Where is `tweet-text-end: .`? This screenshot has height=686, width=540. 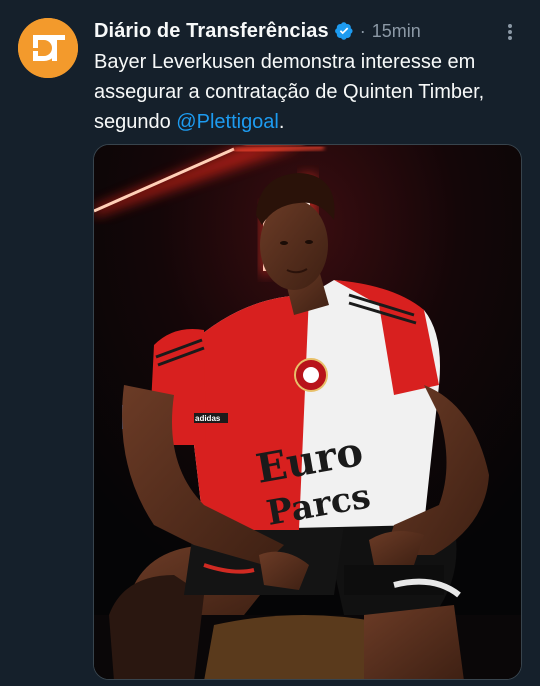
tweet-text-end: . is located at coordinates (281, 122).